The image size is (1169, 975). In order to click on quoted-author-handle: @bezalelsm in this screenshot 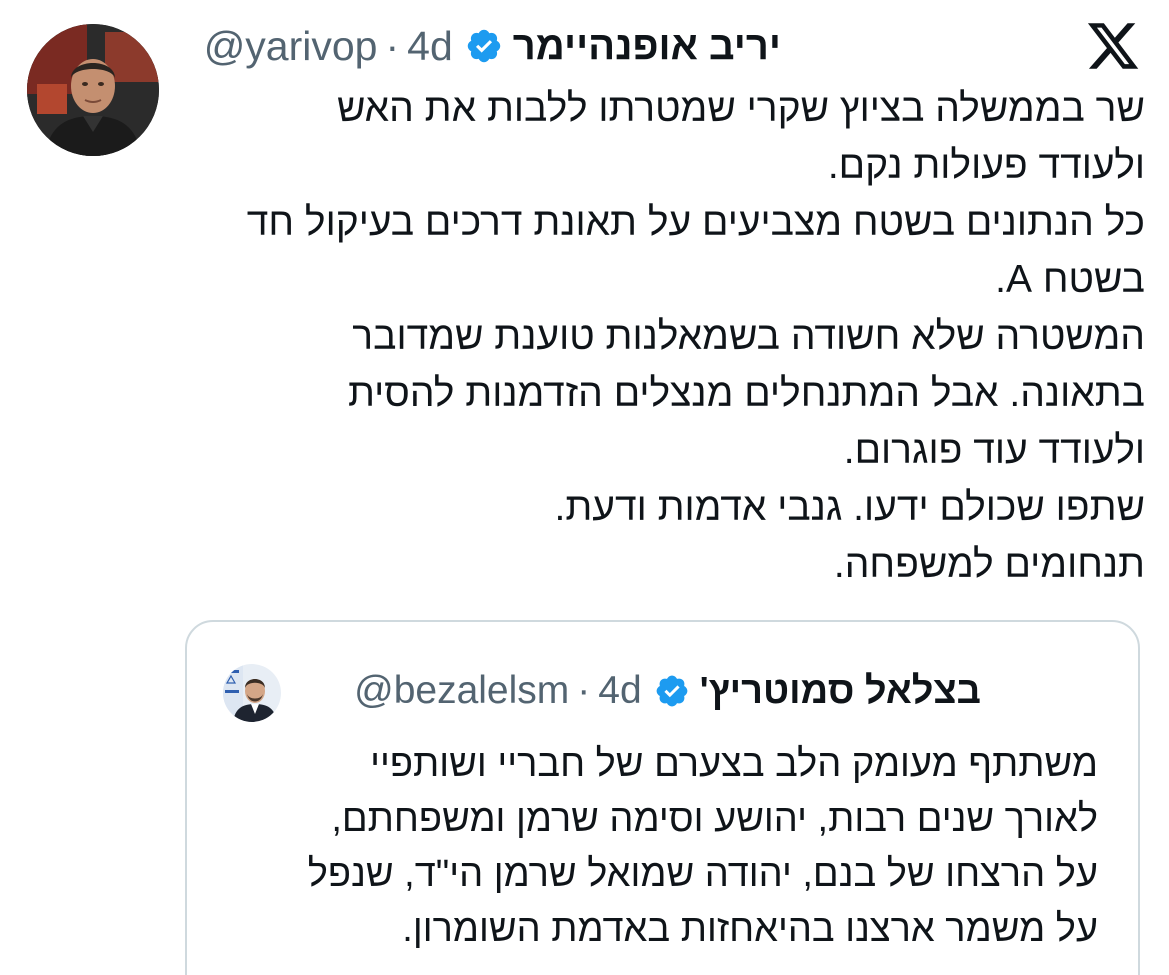, I will do `click(461, 691)`.